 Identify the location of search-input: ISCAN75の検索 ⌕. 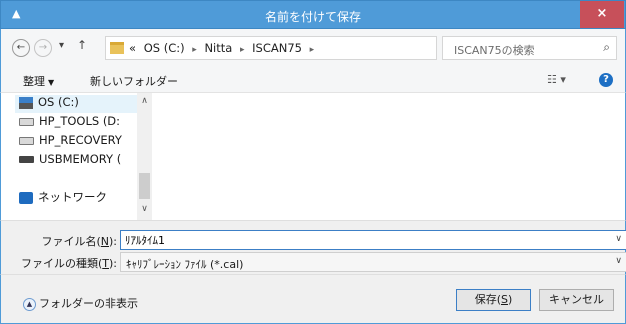
(529, 48).